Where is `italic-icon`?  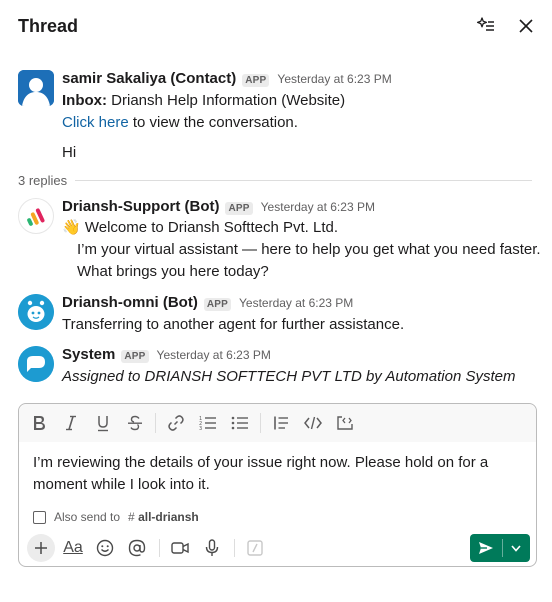
italic-icon is located at coordinates (71, 423).